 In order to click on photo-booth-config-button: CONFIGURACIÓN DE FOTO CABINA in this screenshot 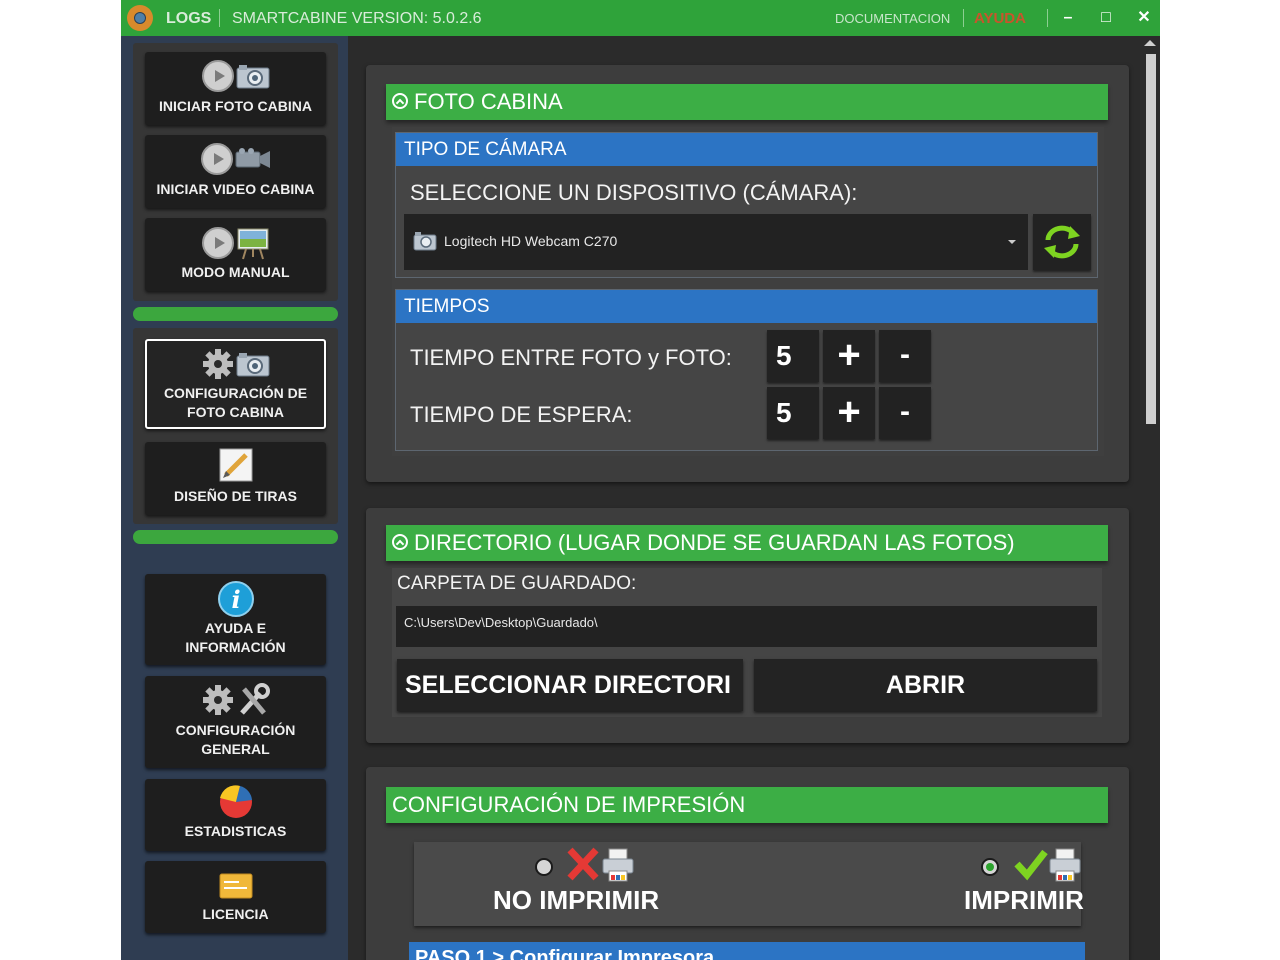, I will do `click(235, 384)`.